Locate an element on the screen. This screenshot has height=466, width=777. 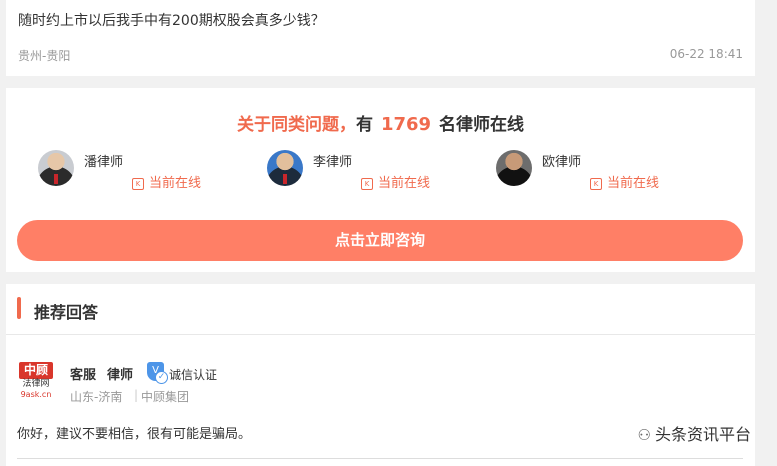
logo-subtext: 法律网 is located at coordinates (36, 384).